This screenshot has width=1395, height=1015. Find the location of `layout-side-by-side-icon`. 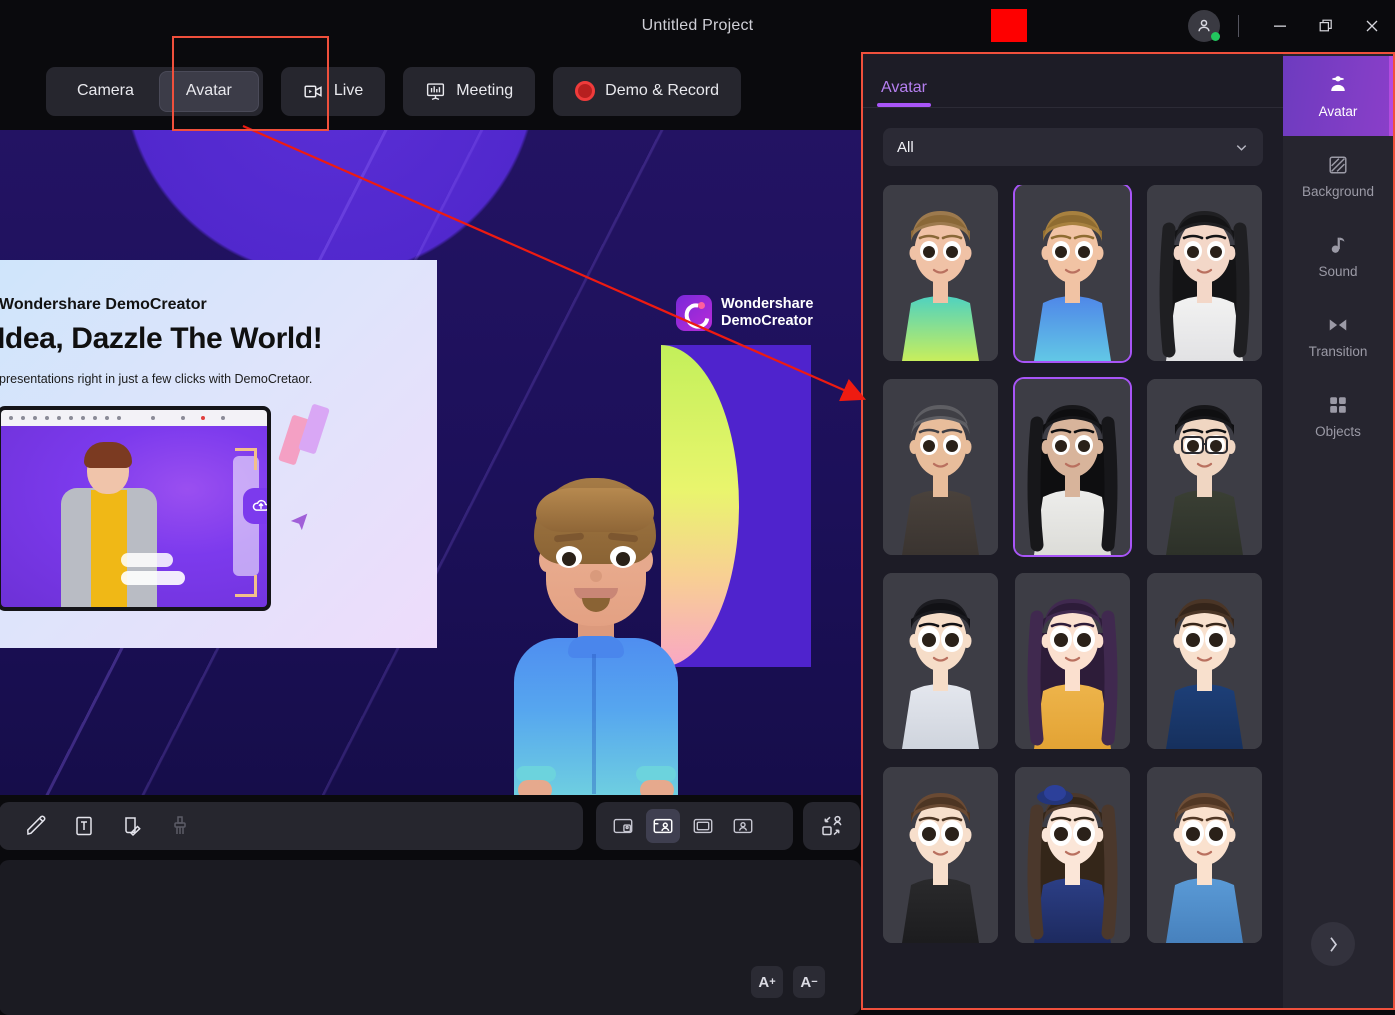

layout-side-by-side-icon is located at coordinates (663, 826).